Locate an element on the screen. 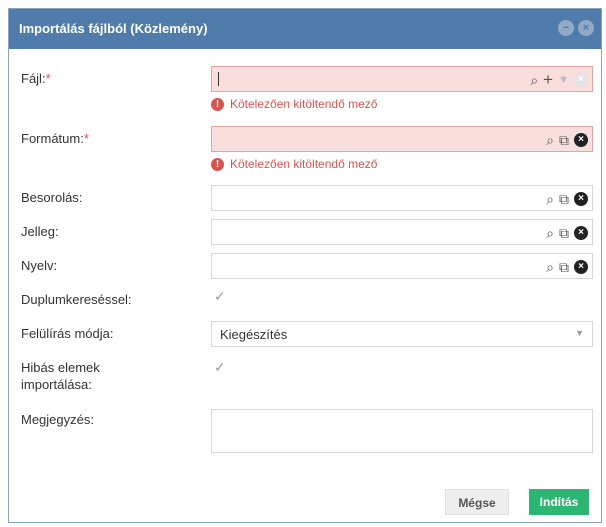 The height and width of the screenshot is (527, 606). format-input: ⌕ ⧉ × is located at coordinates (402, 139).